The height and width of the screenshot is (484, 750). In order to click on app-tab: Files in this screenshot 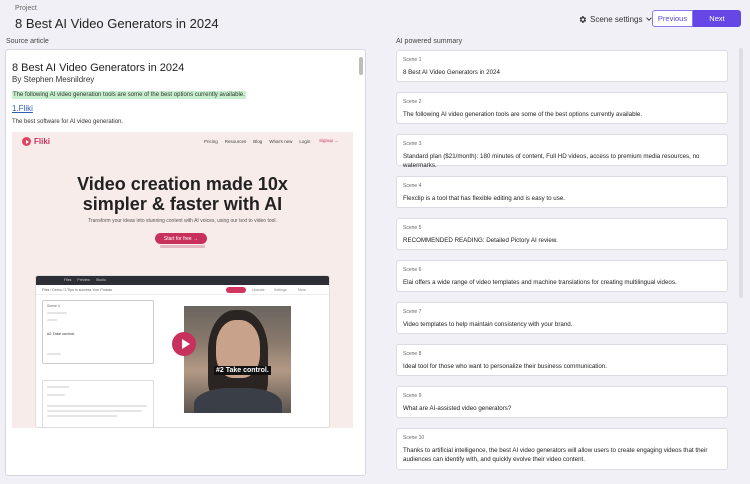, I will do `click(68, 280)`.